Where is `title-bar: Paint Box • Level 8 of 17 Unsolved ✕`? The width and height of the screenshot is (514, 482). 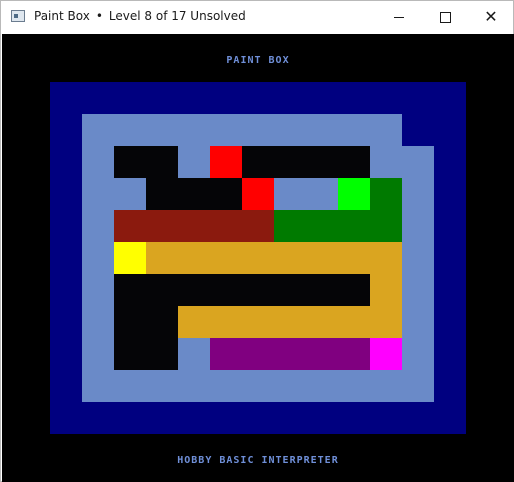
title-bar: Paint Box • Level 8 of 17 Unsolved ✕ is located at coordinates (257, 17).